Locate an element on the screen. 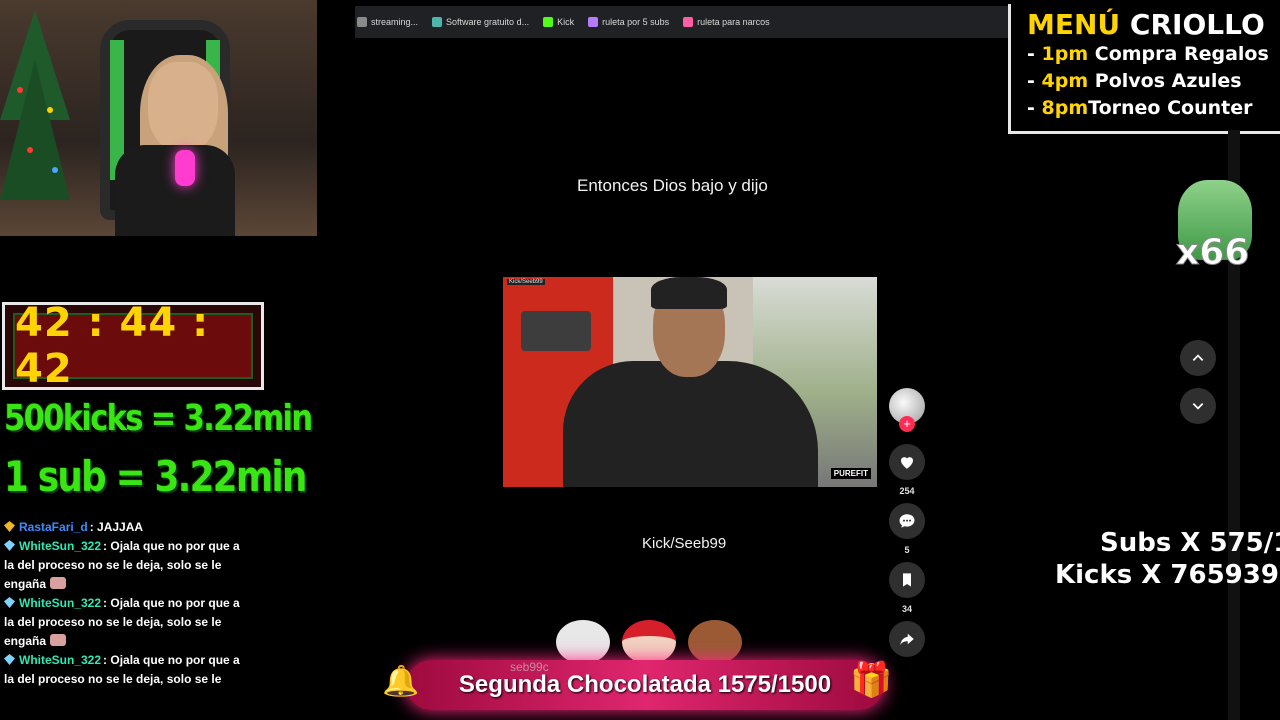 This screenshot has height=720, width=1280. bookmark-label: ruleta por 5 subs is located at coordinates (636, 22).